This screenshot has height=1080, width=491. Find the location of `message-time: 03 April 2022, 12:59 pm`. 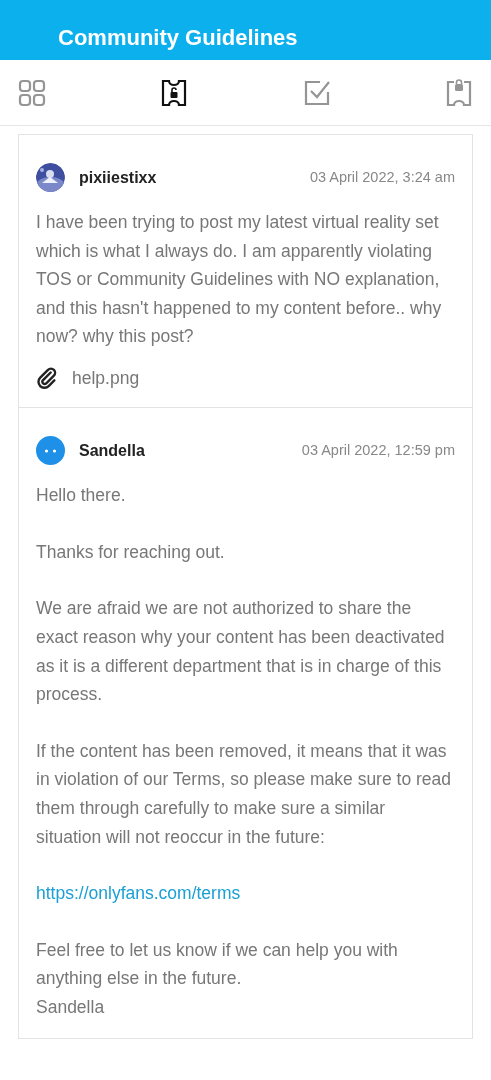

message-time: 03 April 2022, 12:59 pm is located at coordinates (378, 450).